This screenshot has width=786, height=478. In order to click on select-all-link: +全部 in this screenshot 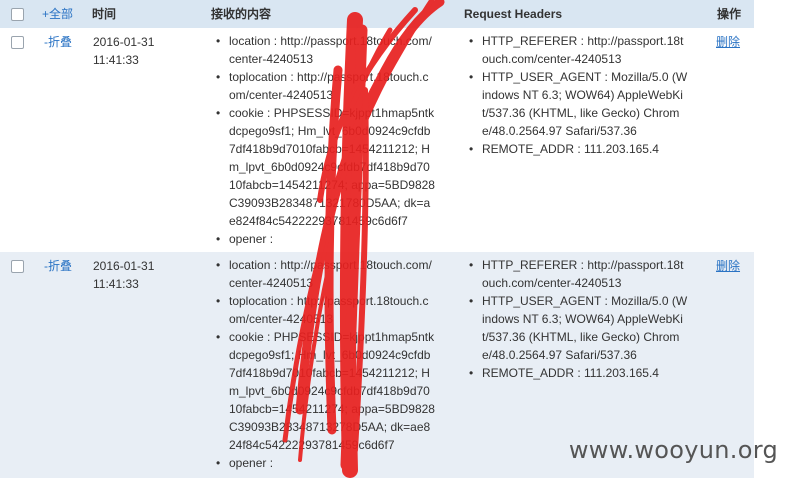, I will do `click(57, 14)`.